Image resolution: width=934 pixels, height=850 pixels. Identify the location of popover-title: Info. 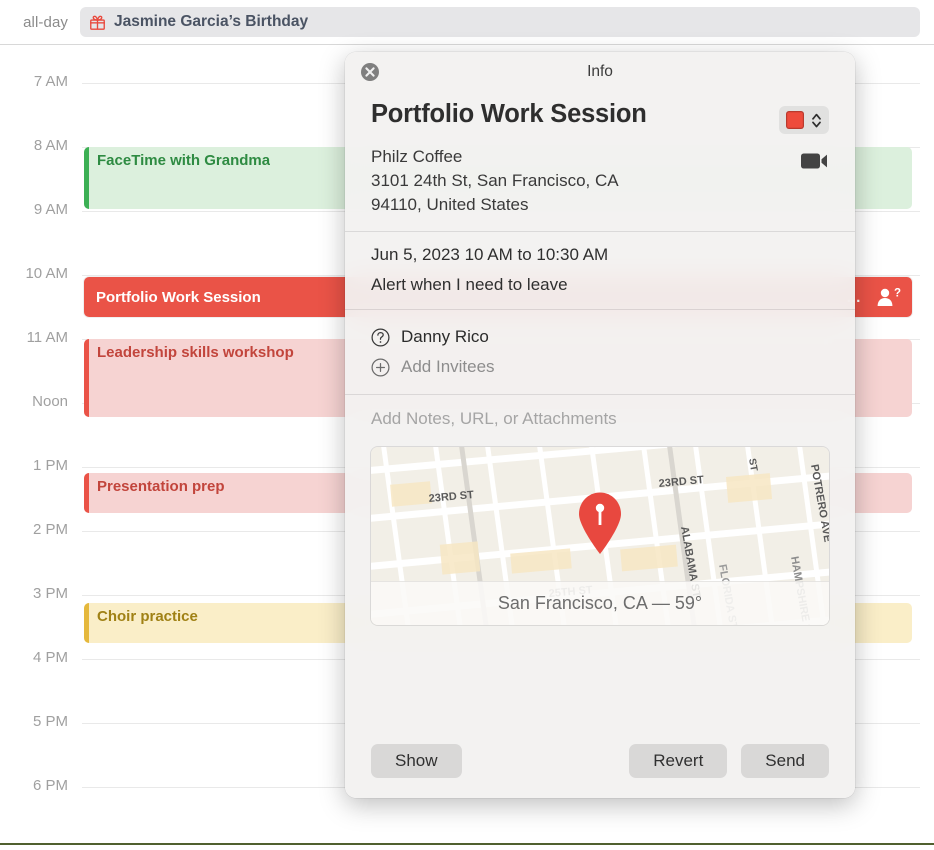
(600, 71).